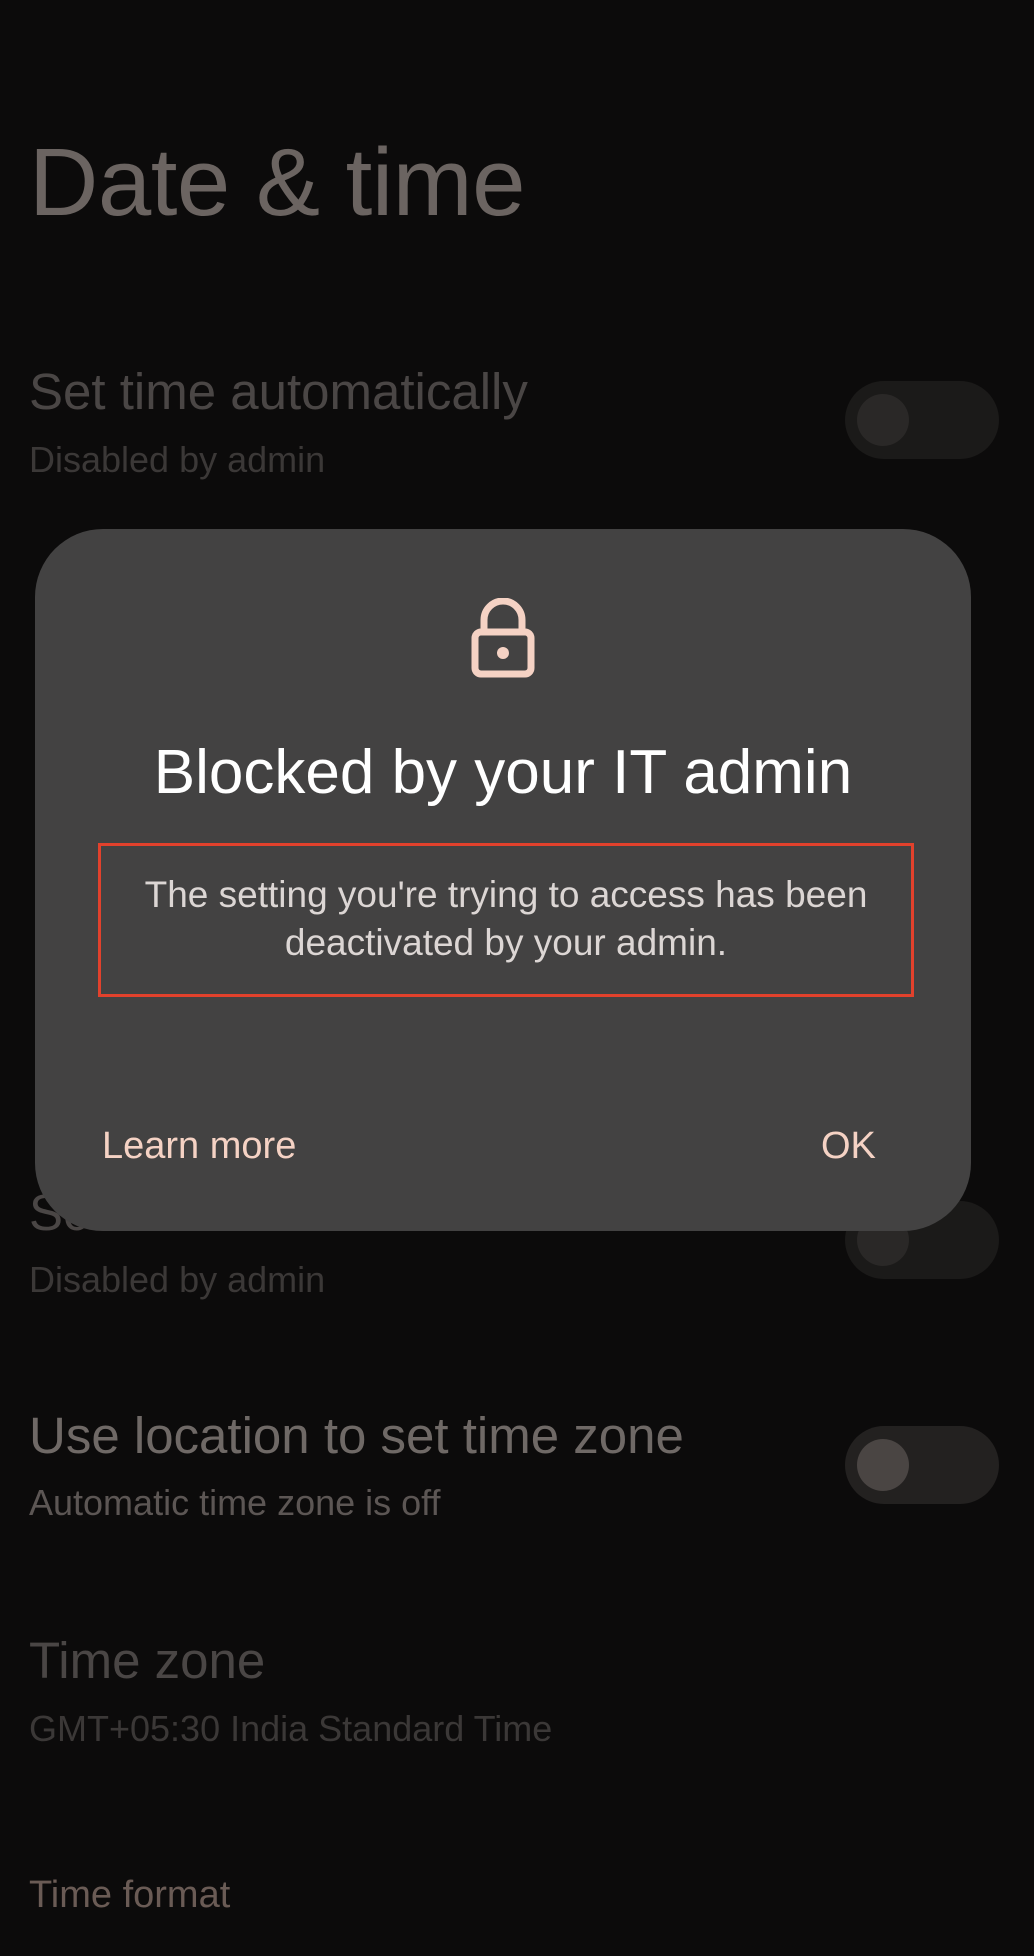  What do you see at coordinates (503, 638) in the screenshot?
I see `lock-icon` at bounding box center [503, 638].